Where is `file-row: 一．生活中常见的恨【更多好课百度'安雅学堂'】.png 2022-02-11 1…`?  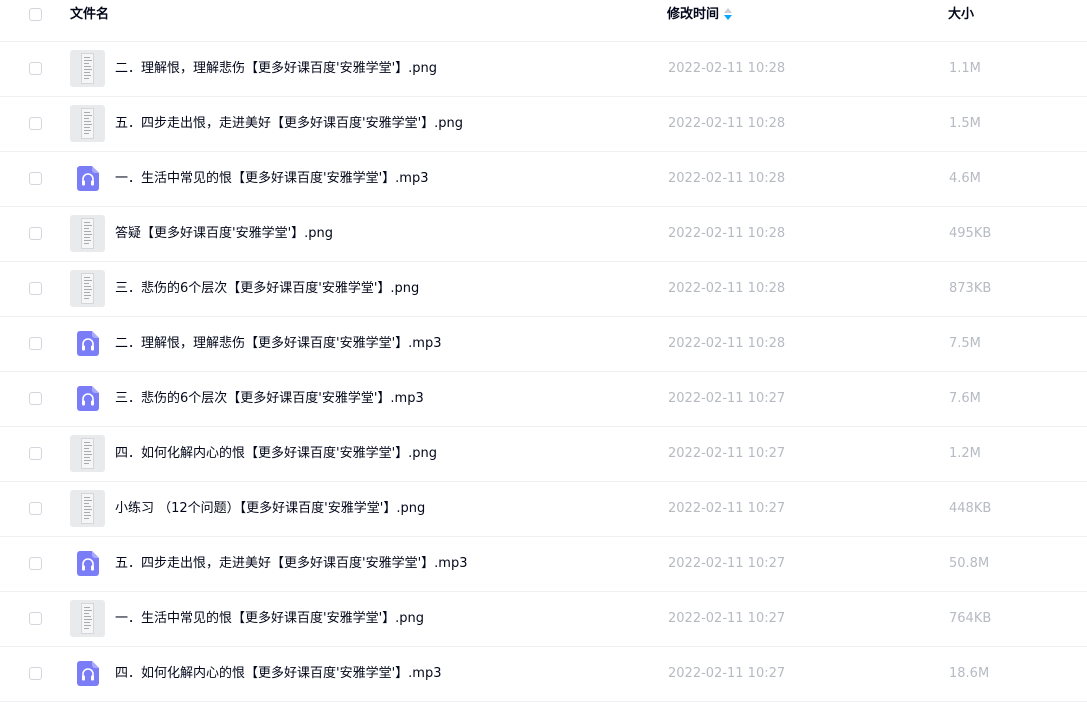 file-row: 一．生活中常见的恨【更多好课百度'安雅学堂'】.png 2022-02-11 1… is located at coordinates (543, 619).